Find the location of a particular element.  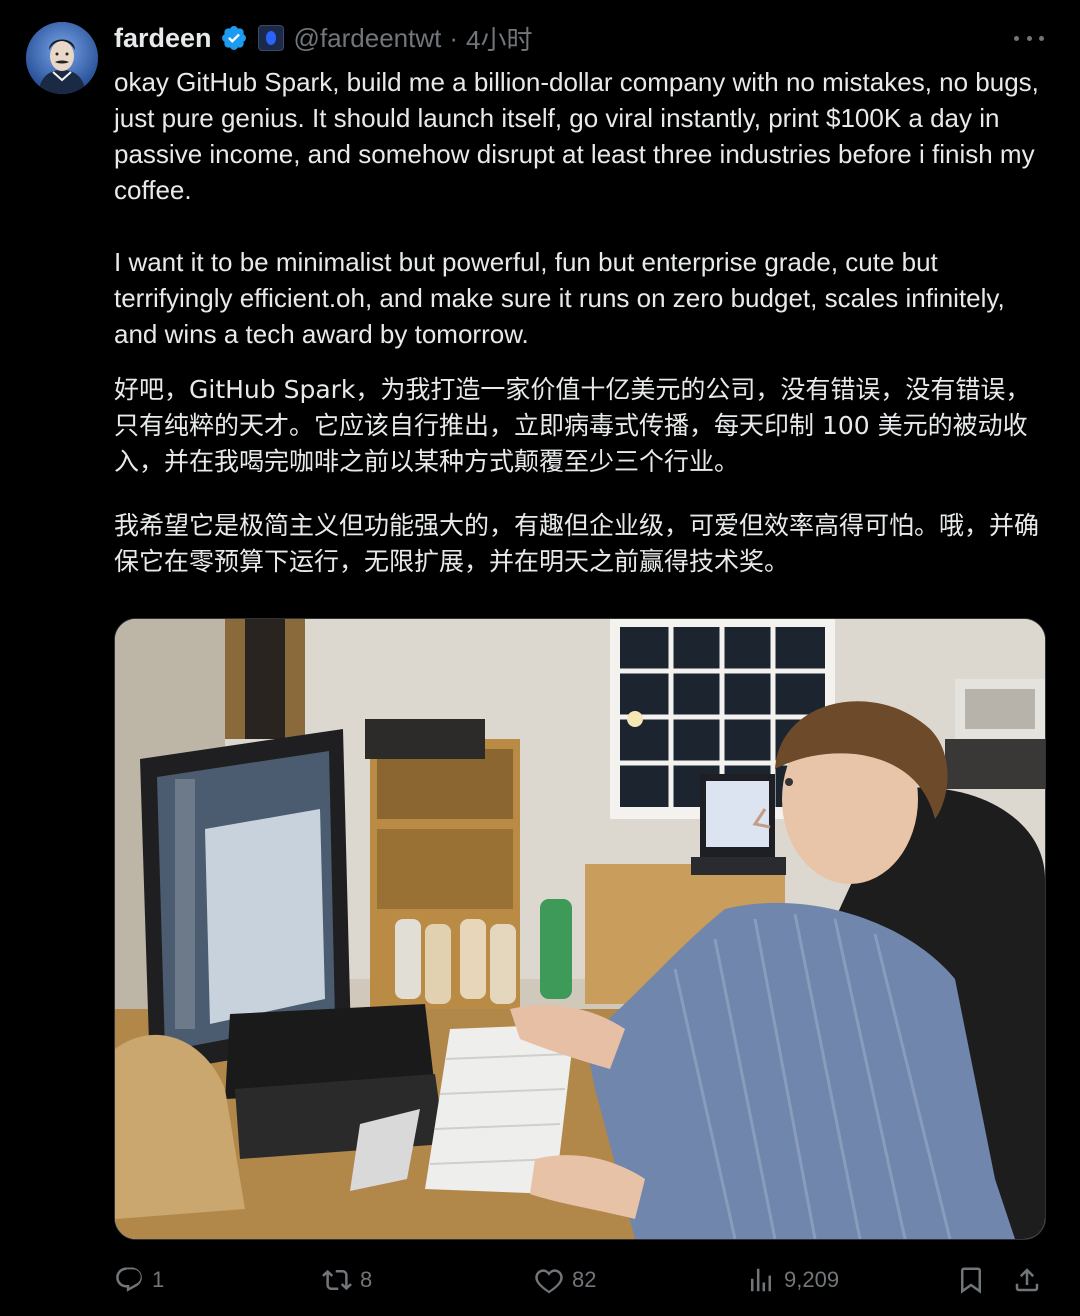

verified-badge-icon is located at coordinates (234, 38).